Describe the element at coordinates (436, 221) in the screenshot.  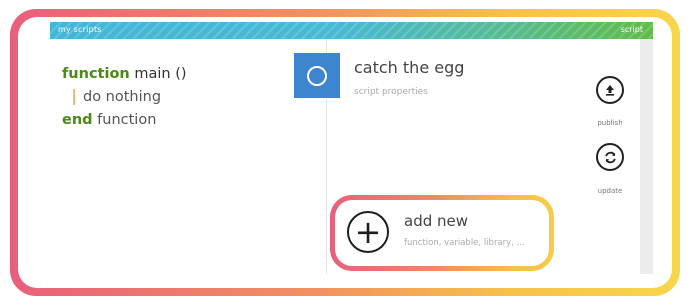
I see `add-new-title: add new` at that location.